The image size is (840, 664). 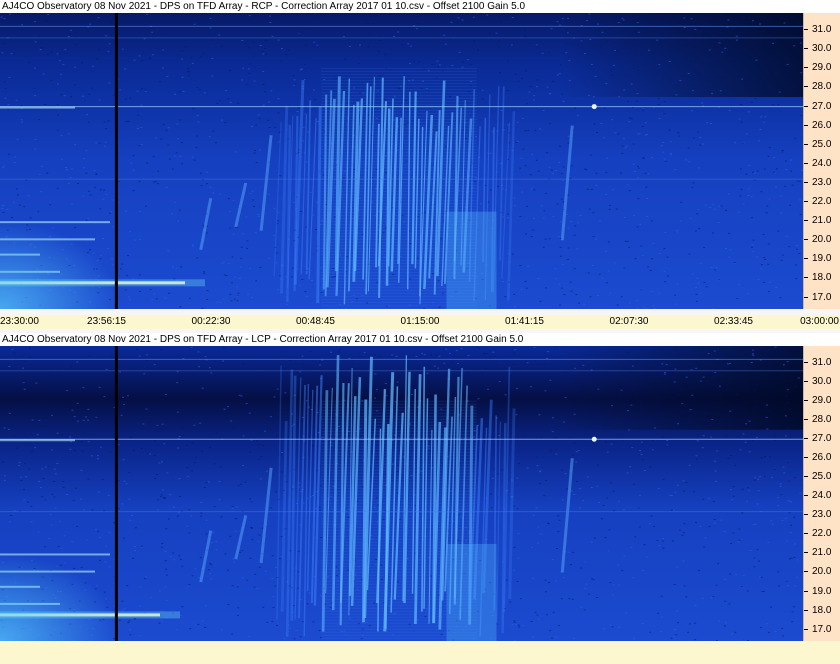 What do you see at coordinates (733, 321) in the screenshot?
I see `time-tick-label: 02:33:45` at bounding box center [733, 321].